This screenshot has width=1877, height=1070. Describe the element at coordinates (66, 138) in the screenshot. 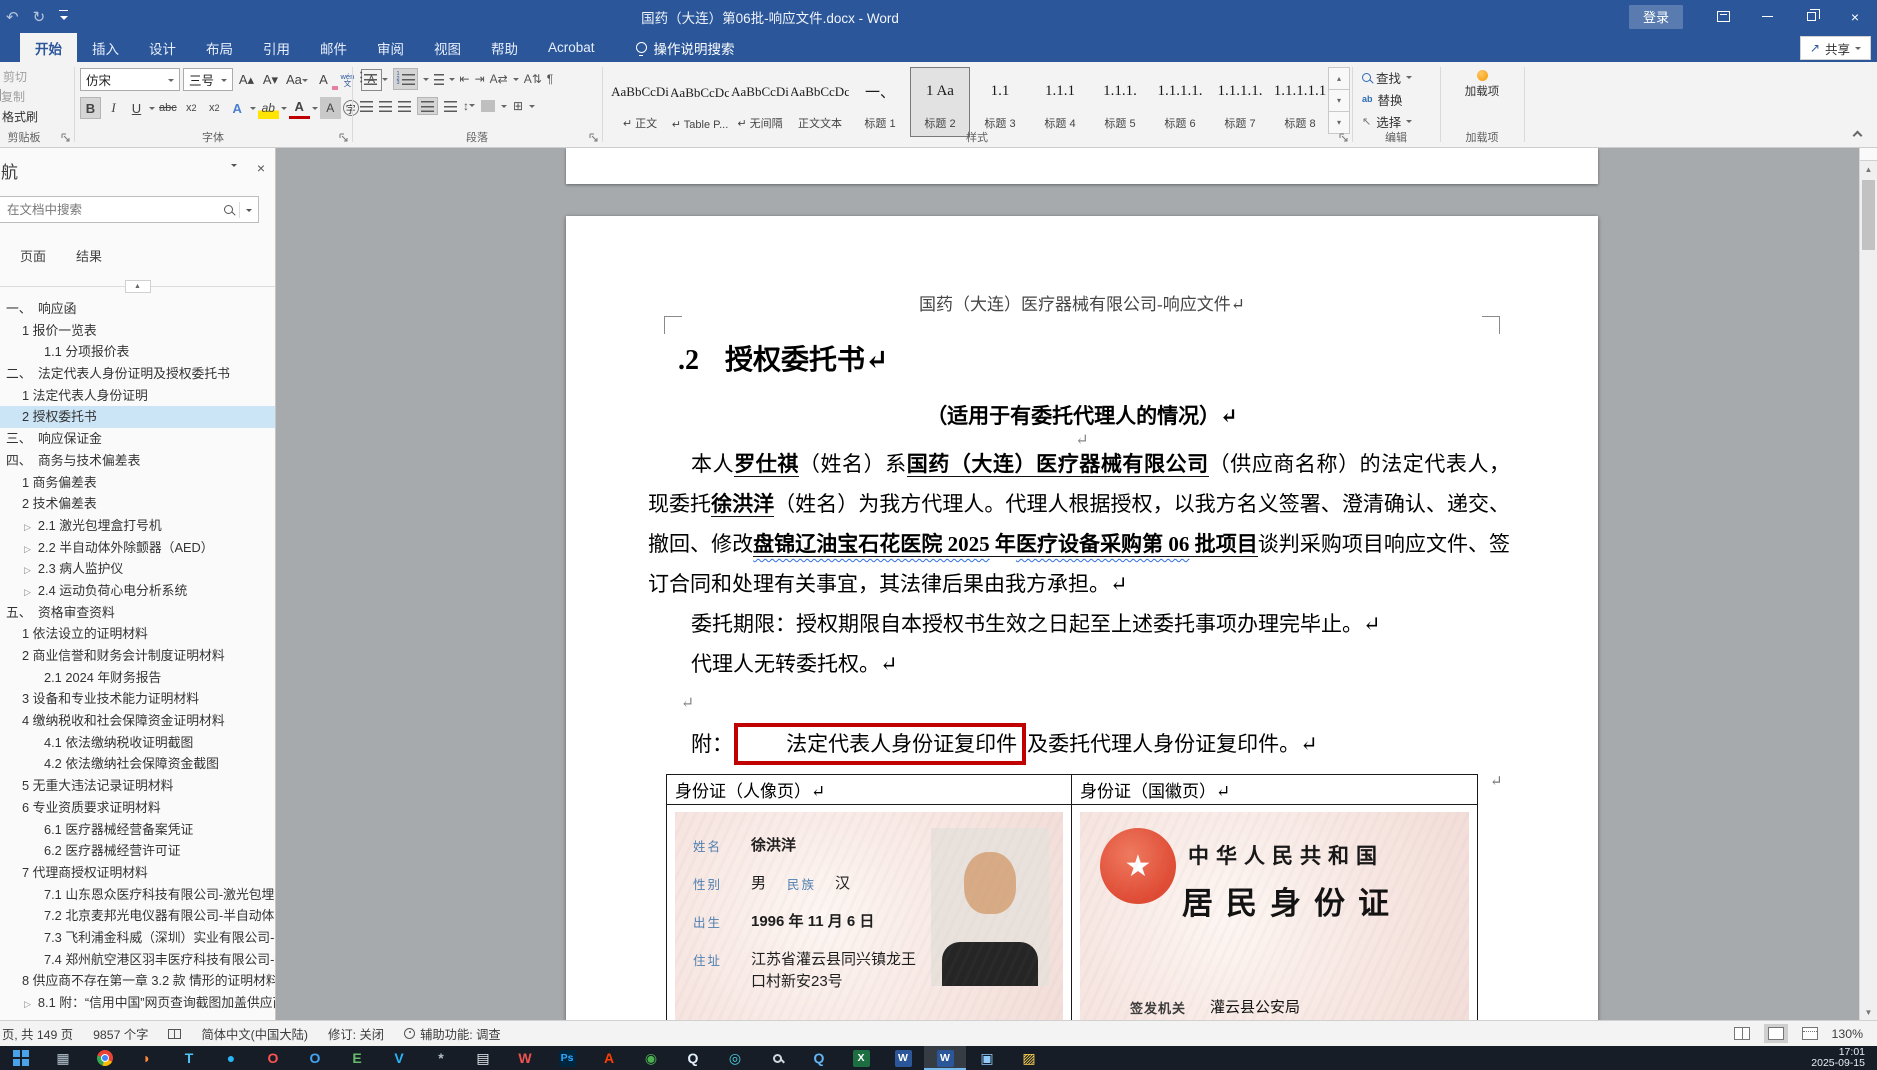

I see `clipboard-dialog-launcher-icon` at that location.